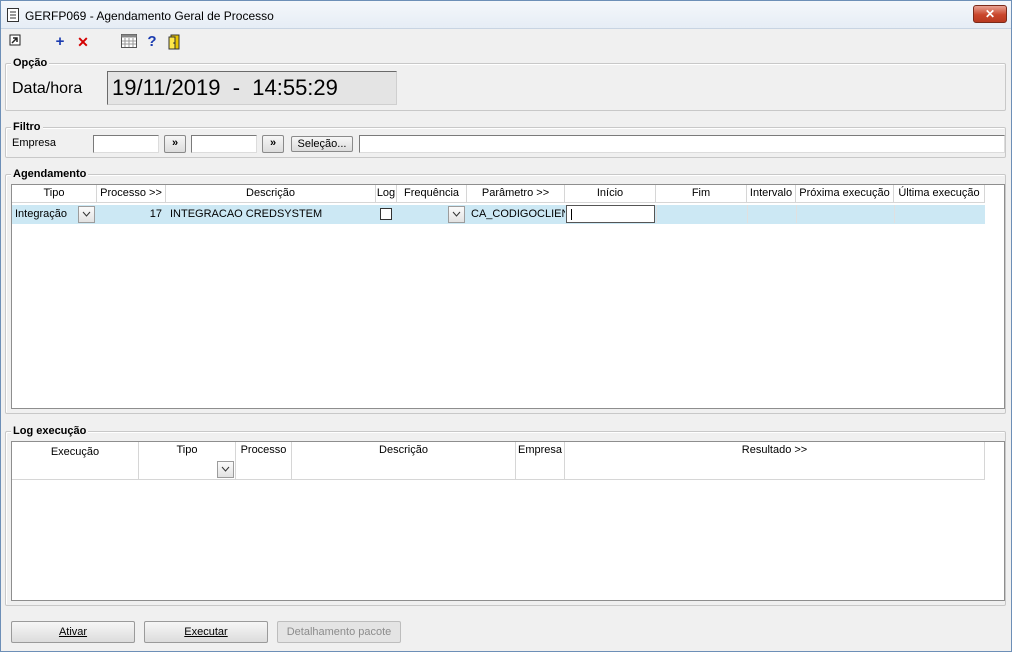 Image resolution: width=1012 pixels, height=652 pixels. What do you see at coordinates (422, 214) in the screenshot?
I see `cell-frequencia` at bounding box center [422, 214].